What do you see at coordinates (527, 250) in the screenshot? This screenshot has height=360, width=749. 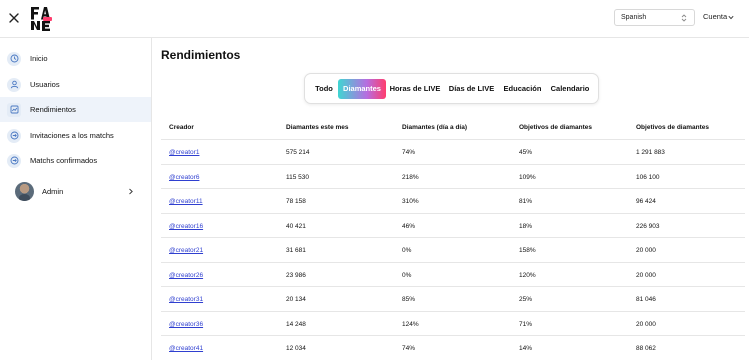 I see `table-cell: 158%` at bounding box center [527, 250].